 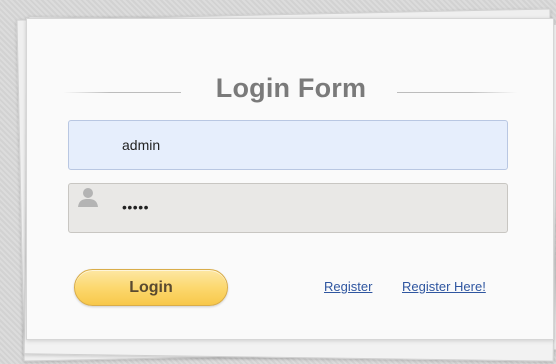 I want to click on heading-rule-left, so click(x=122, y=92).